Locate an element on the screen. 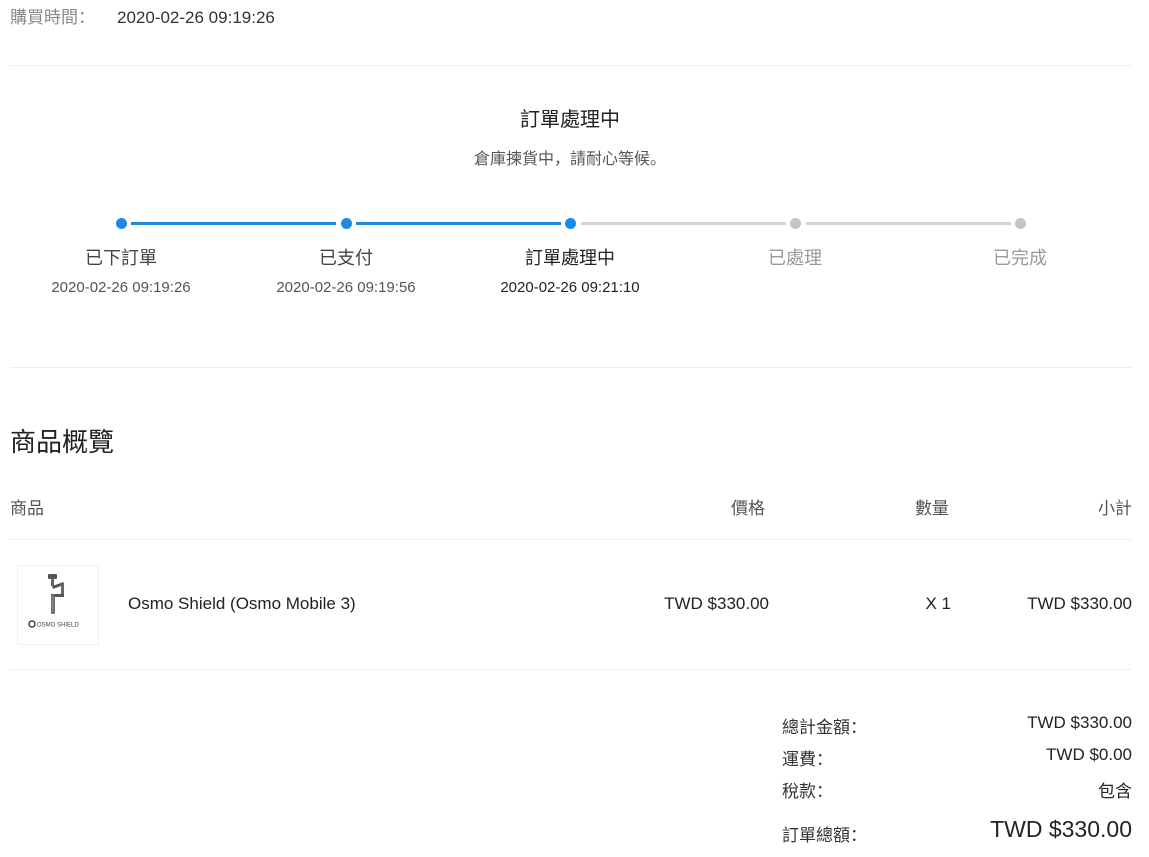 The height and width of the screenshot is (857, 1149). column-header-price: 價格 is located at coordinates (748, 508).